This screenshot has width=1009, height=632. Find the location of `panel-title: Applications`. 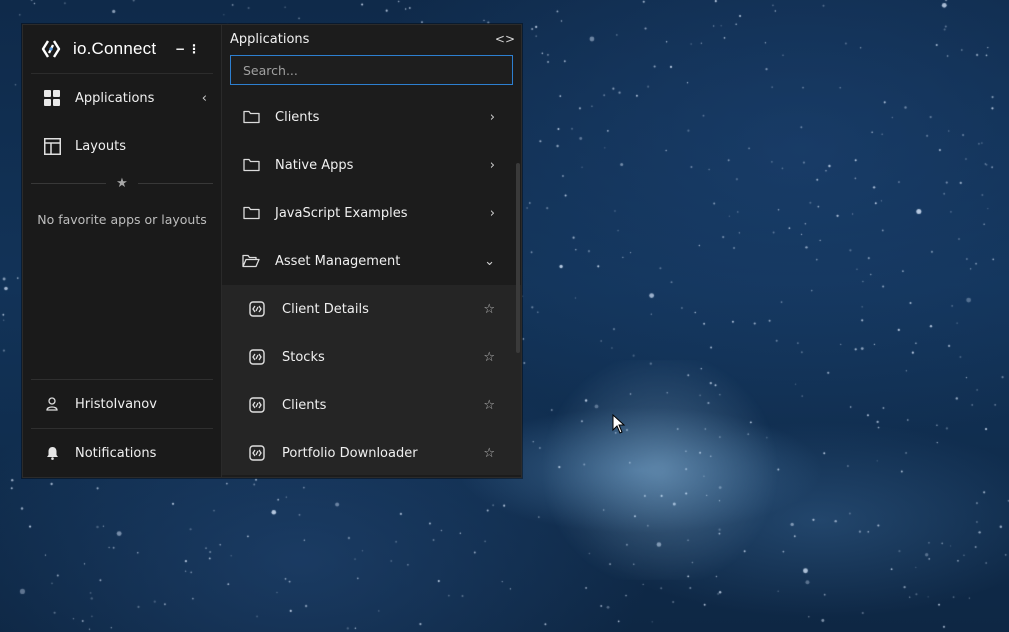

panel-title: Applications is located at coordinates (270, 39).